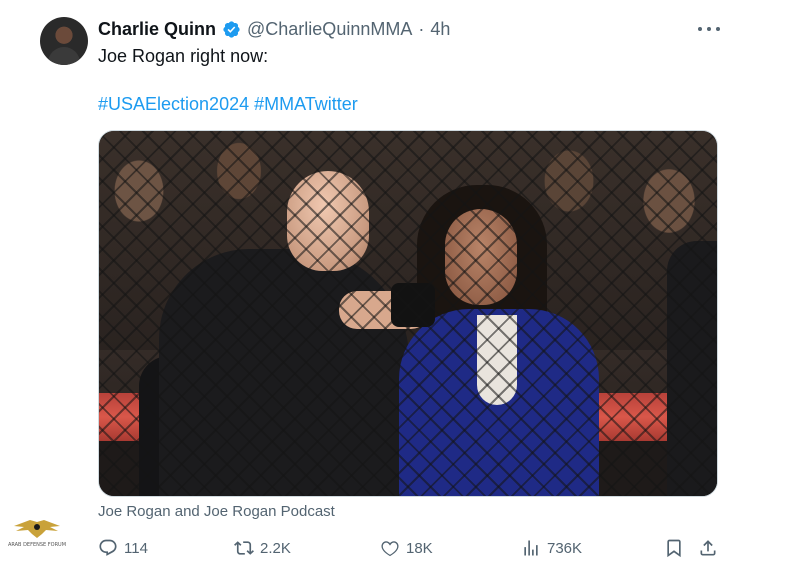 Image resolution: width=791 pixels, height=567 pixels. I want to click on views-count: 736K, so click(565, 548).